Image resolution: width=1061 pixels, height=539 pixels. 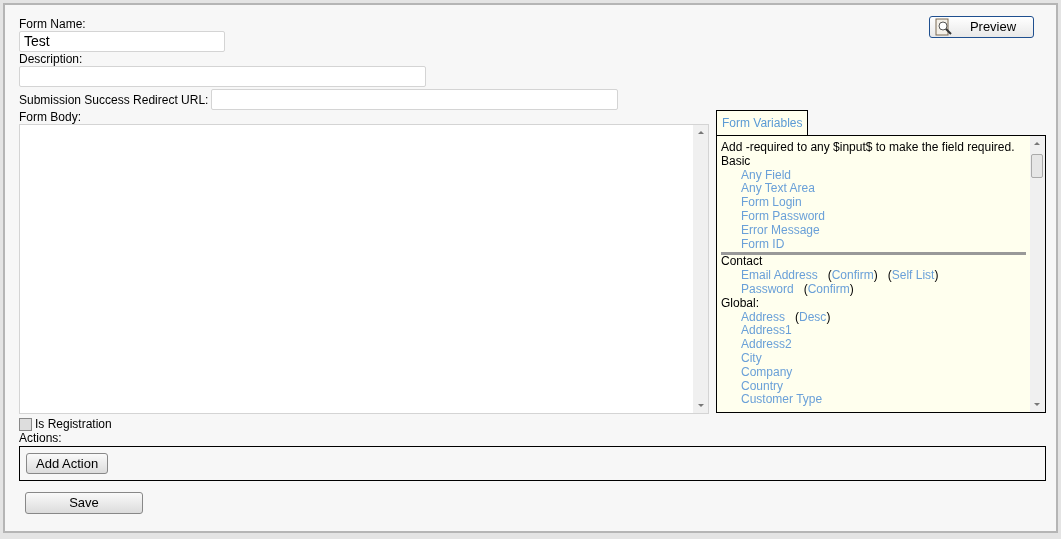 I want to click on scroll-thumb, so click(x=1037, y=166).